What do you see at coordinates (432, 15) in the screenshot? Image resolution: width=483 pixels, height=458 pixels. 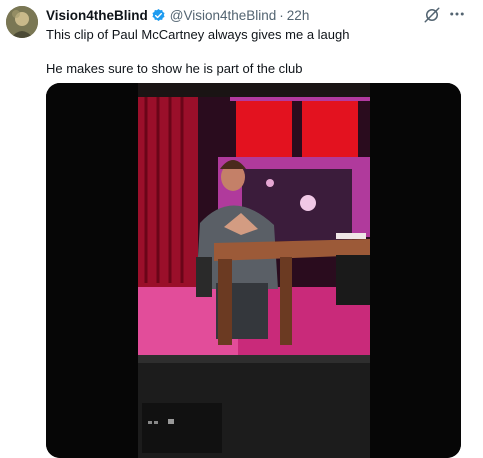 I see `grok-icon` at bounding box center [432, 15].